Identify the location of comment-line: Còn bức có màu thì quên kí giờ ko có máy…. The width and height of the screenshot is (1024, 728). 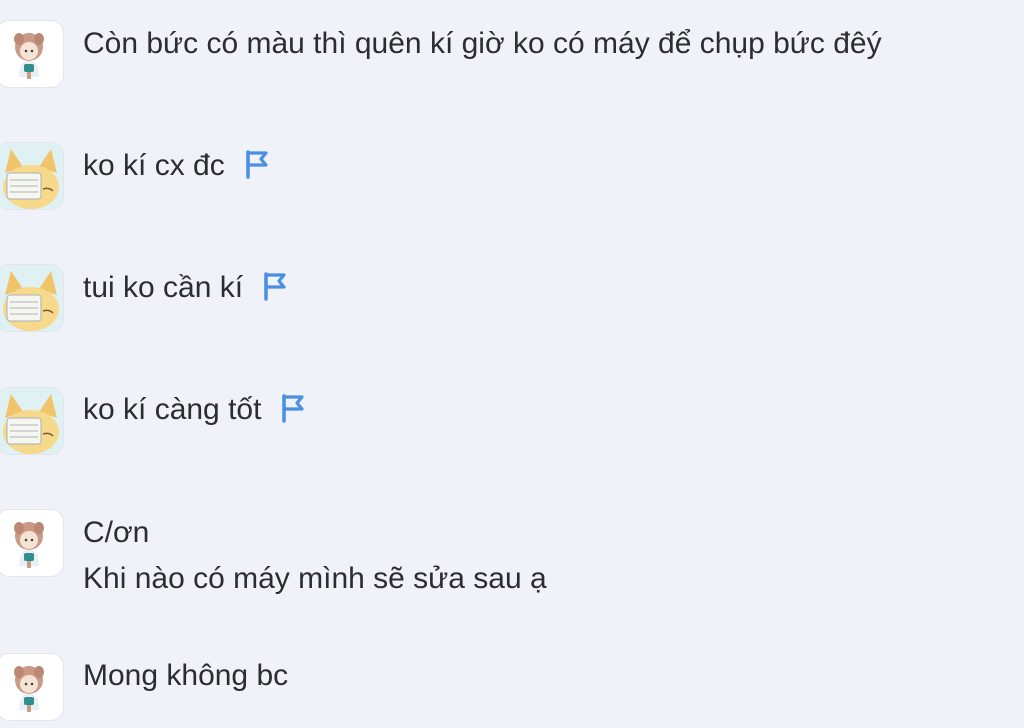
(482, 43).